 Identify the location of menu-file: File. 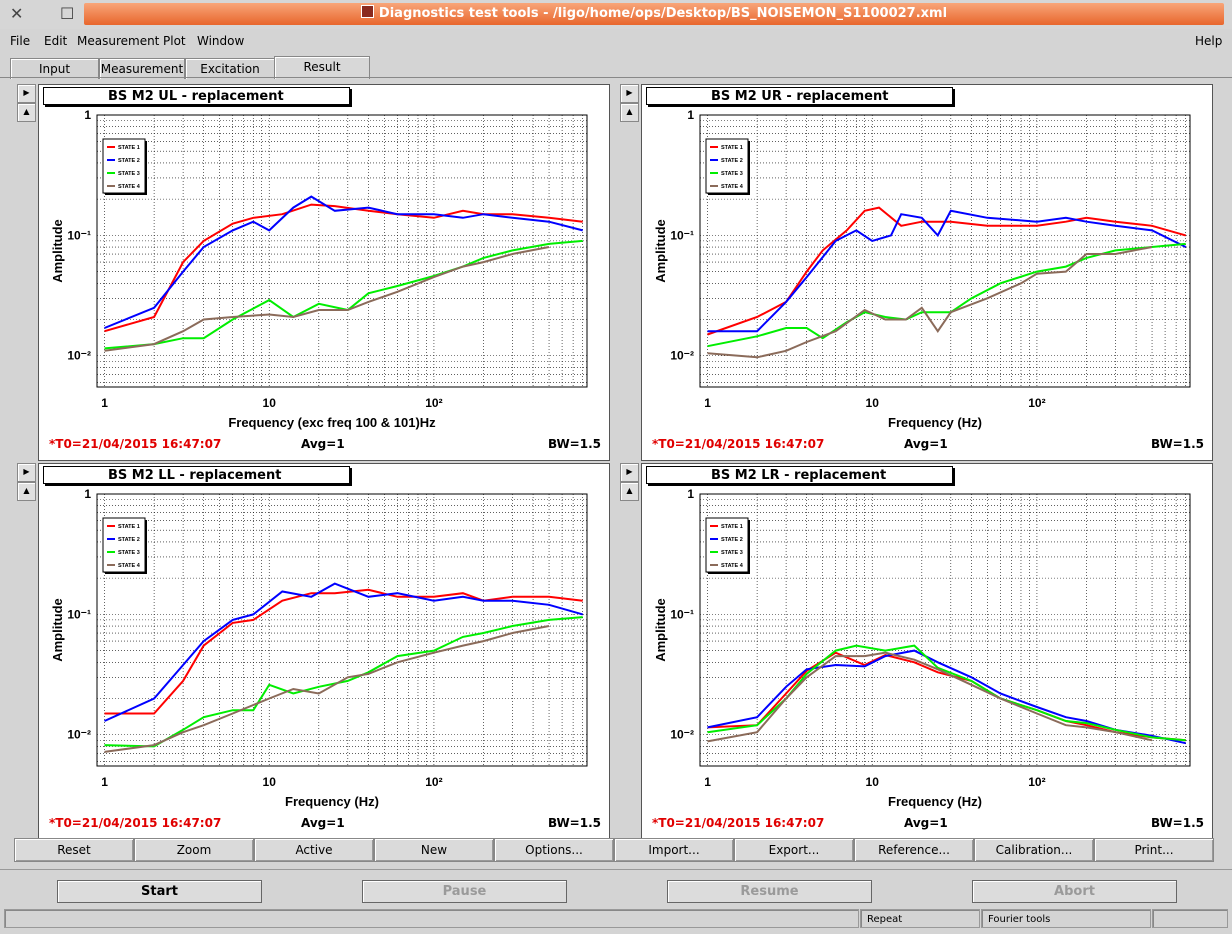
(20, 41).